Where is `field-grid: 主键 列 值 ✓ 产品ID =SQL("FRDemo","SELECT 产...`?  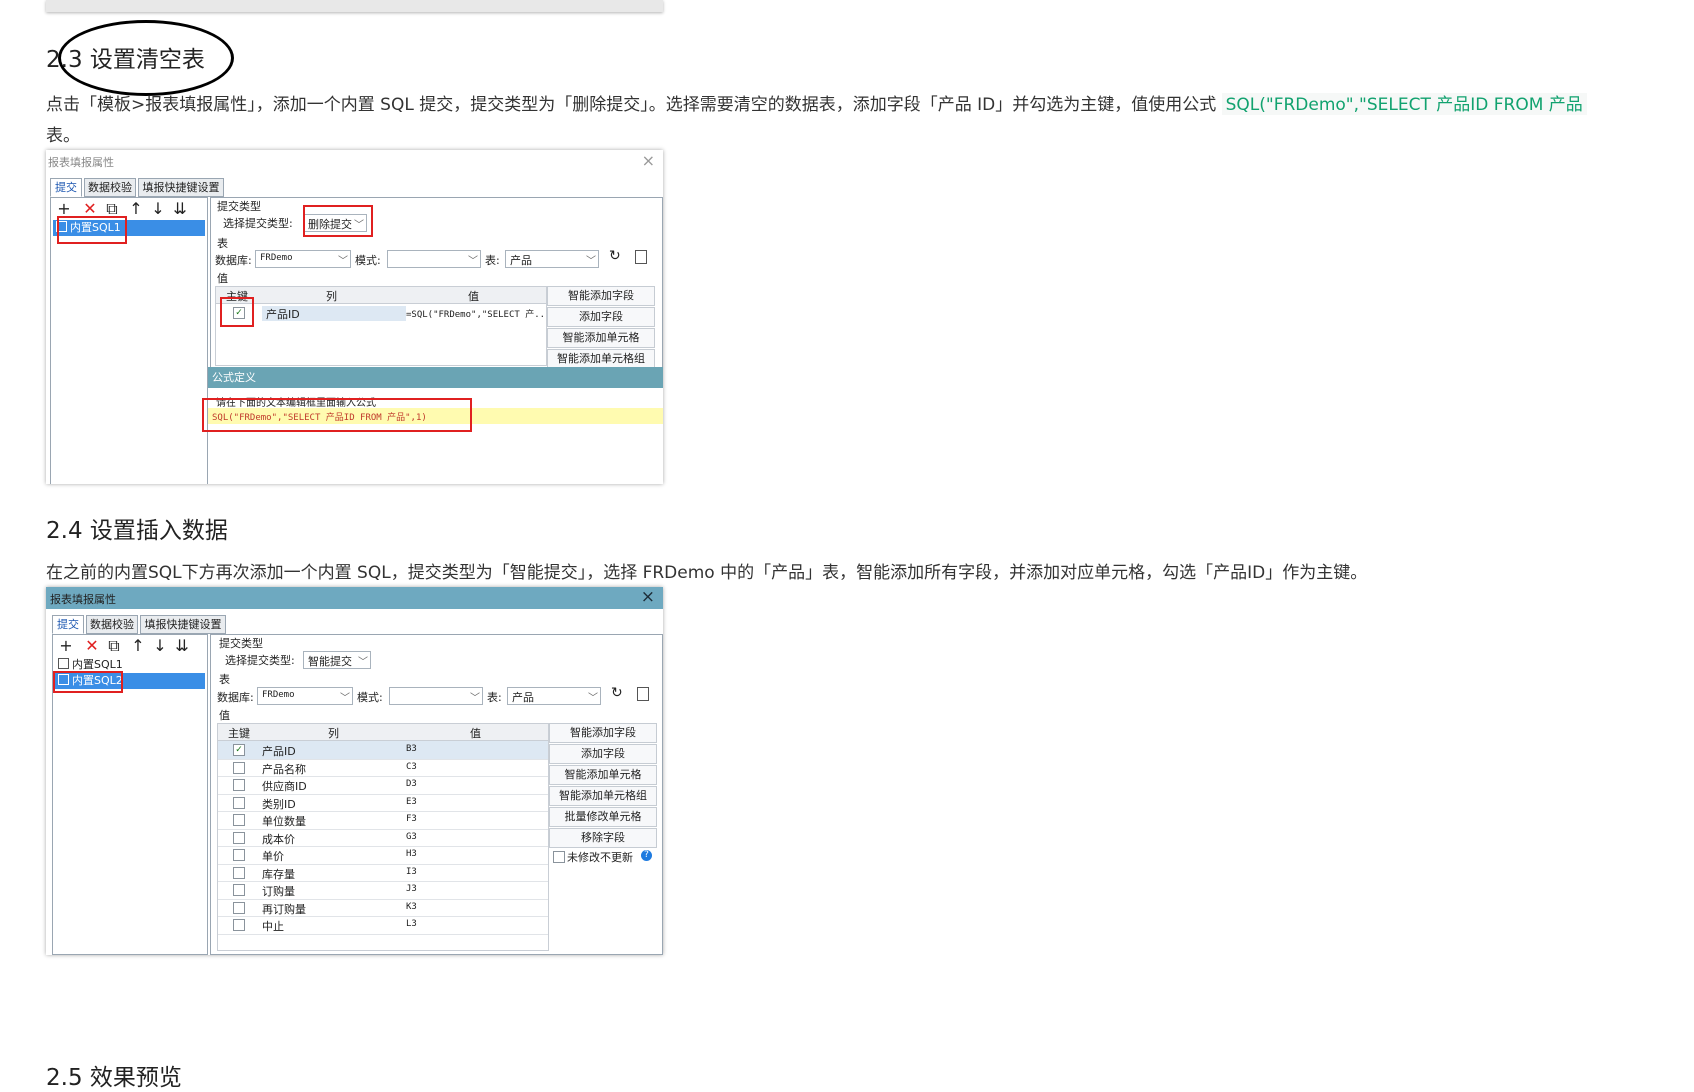 field-grid: 主键 列 值 ✓ 产品ID =SQL("FRDemo","SELECT 产... is located at coordinates (382, 326).